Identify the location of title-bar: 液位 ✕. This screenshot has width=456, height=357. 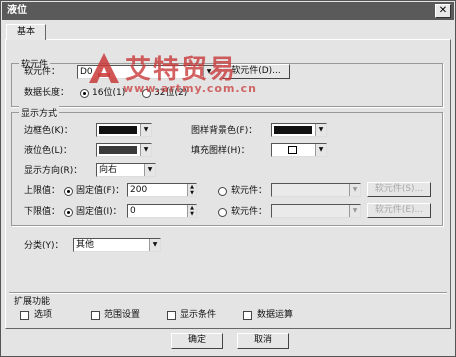
(228, 11).